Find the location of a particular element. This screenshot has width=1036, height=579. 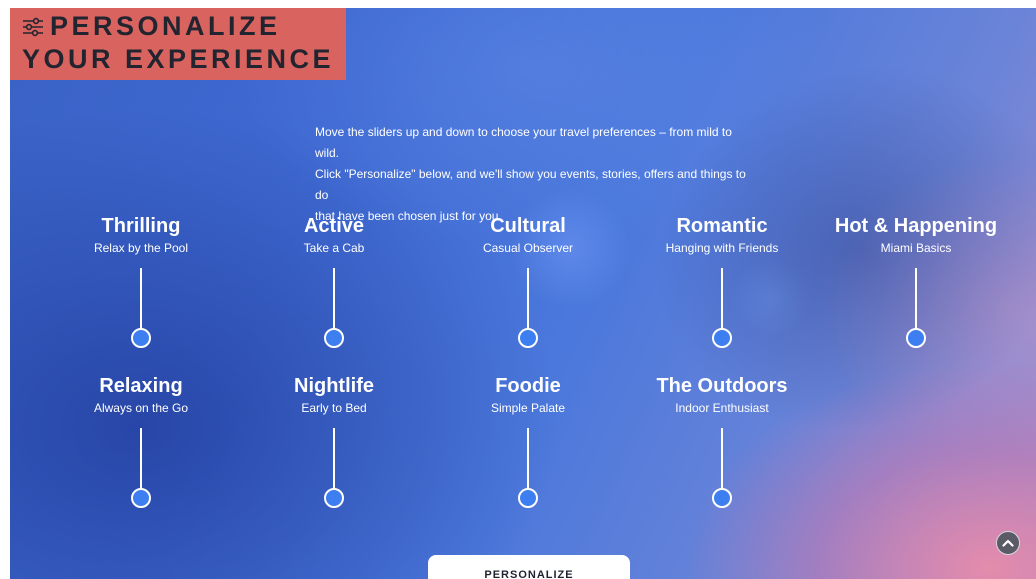

slider-label: Active is located at coordinates (334, 226).